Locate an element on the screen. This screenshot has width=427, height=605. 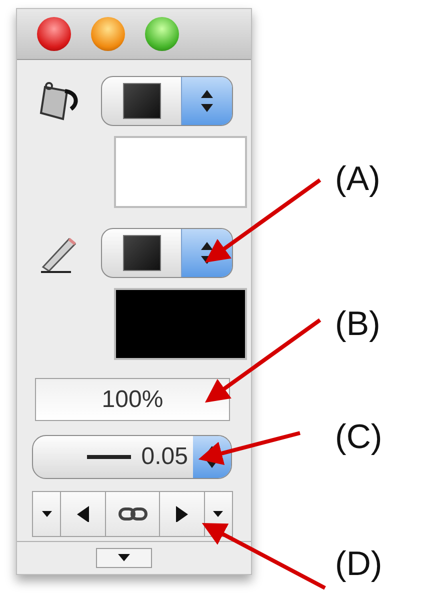
left-arrow-icon is located at coordinates (83, 514).